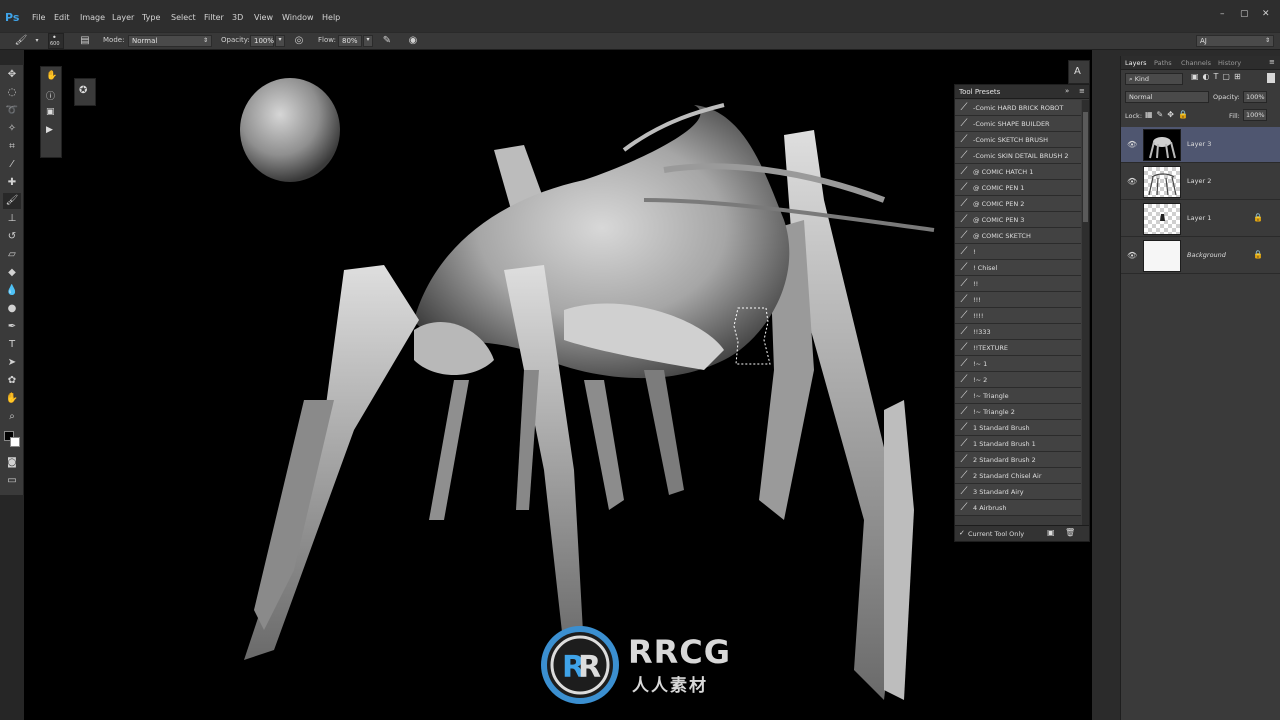 The width and height of the screenshot is (1280, 720). Describe the element at coordinates (1218, 76) in the screenshot. I see `filter-icons: ▣◐T▢⊞` at that location.